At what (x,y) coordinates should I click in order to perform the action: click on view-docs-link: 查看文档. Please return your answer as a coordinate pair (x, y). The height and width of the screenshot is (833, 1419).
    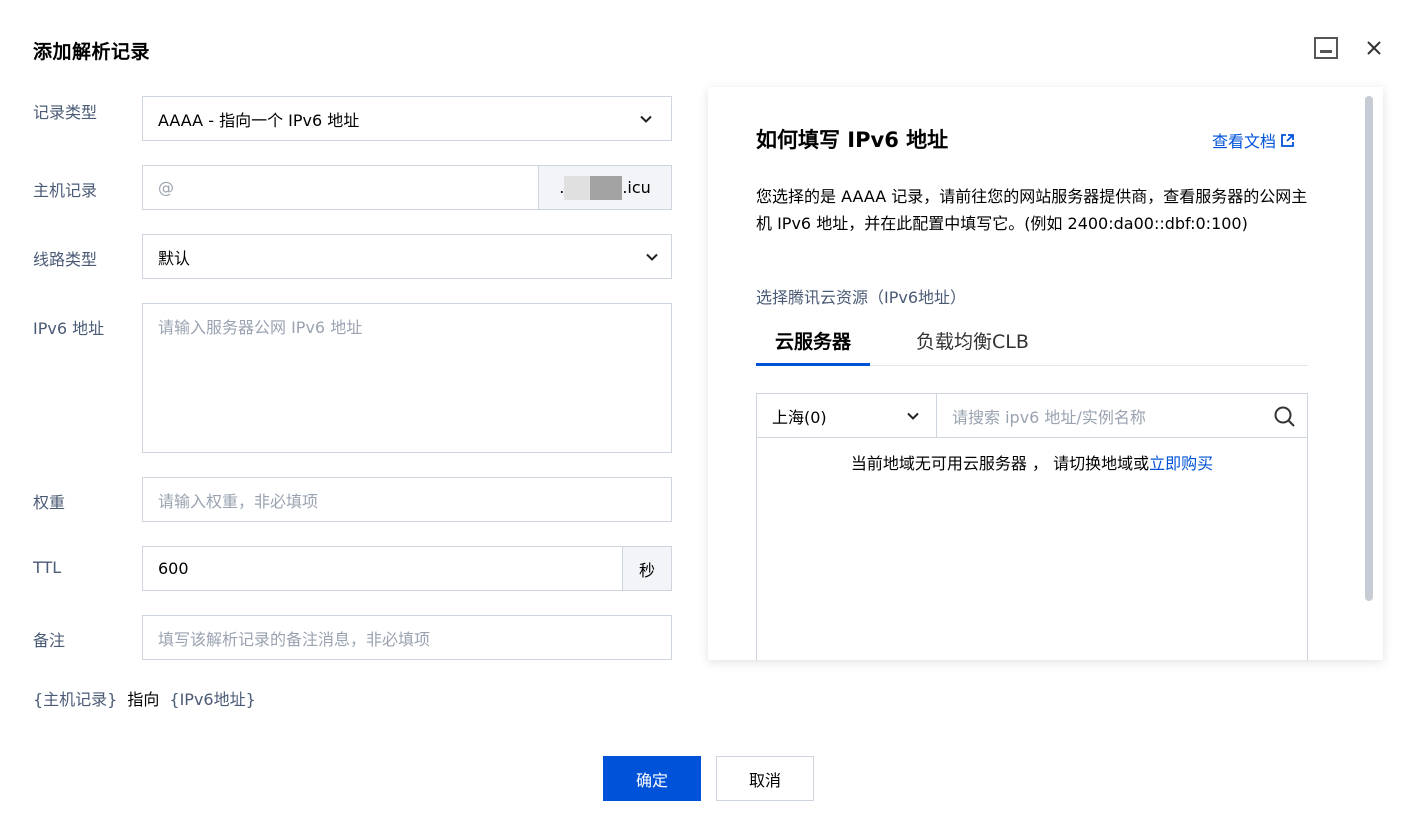
    Looking at the image, I should click on (1253, 140).